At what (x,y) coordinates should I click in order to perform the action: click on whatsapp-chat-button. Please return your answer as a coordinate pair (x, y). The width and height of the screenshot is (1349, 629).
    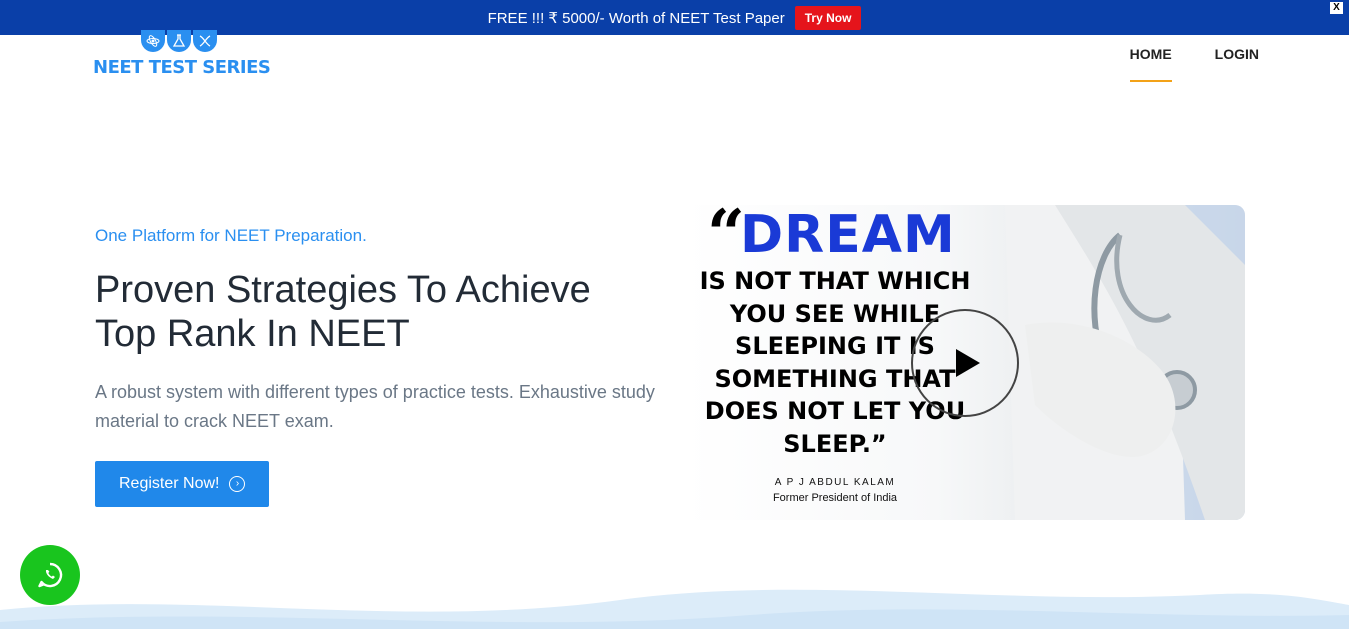
    Looking at the image, I should click on (50, 575).